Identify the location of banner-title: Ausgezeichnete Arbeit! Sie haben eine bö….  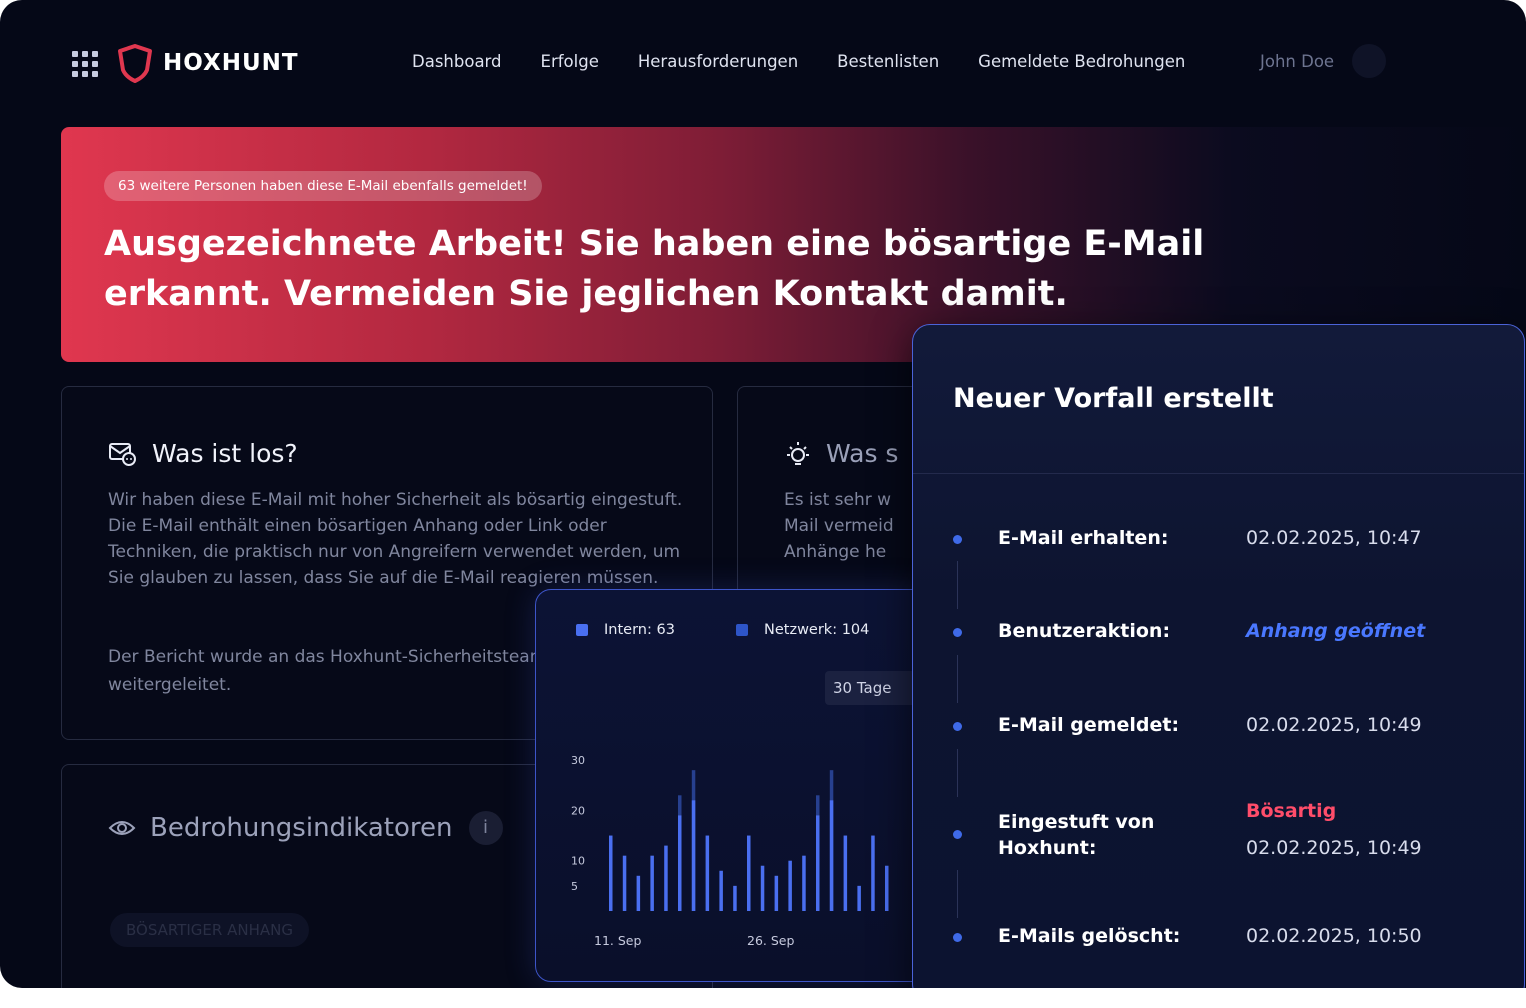
(654, 269).